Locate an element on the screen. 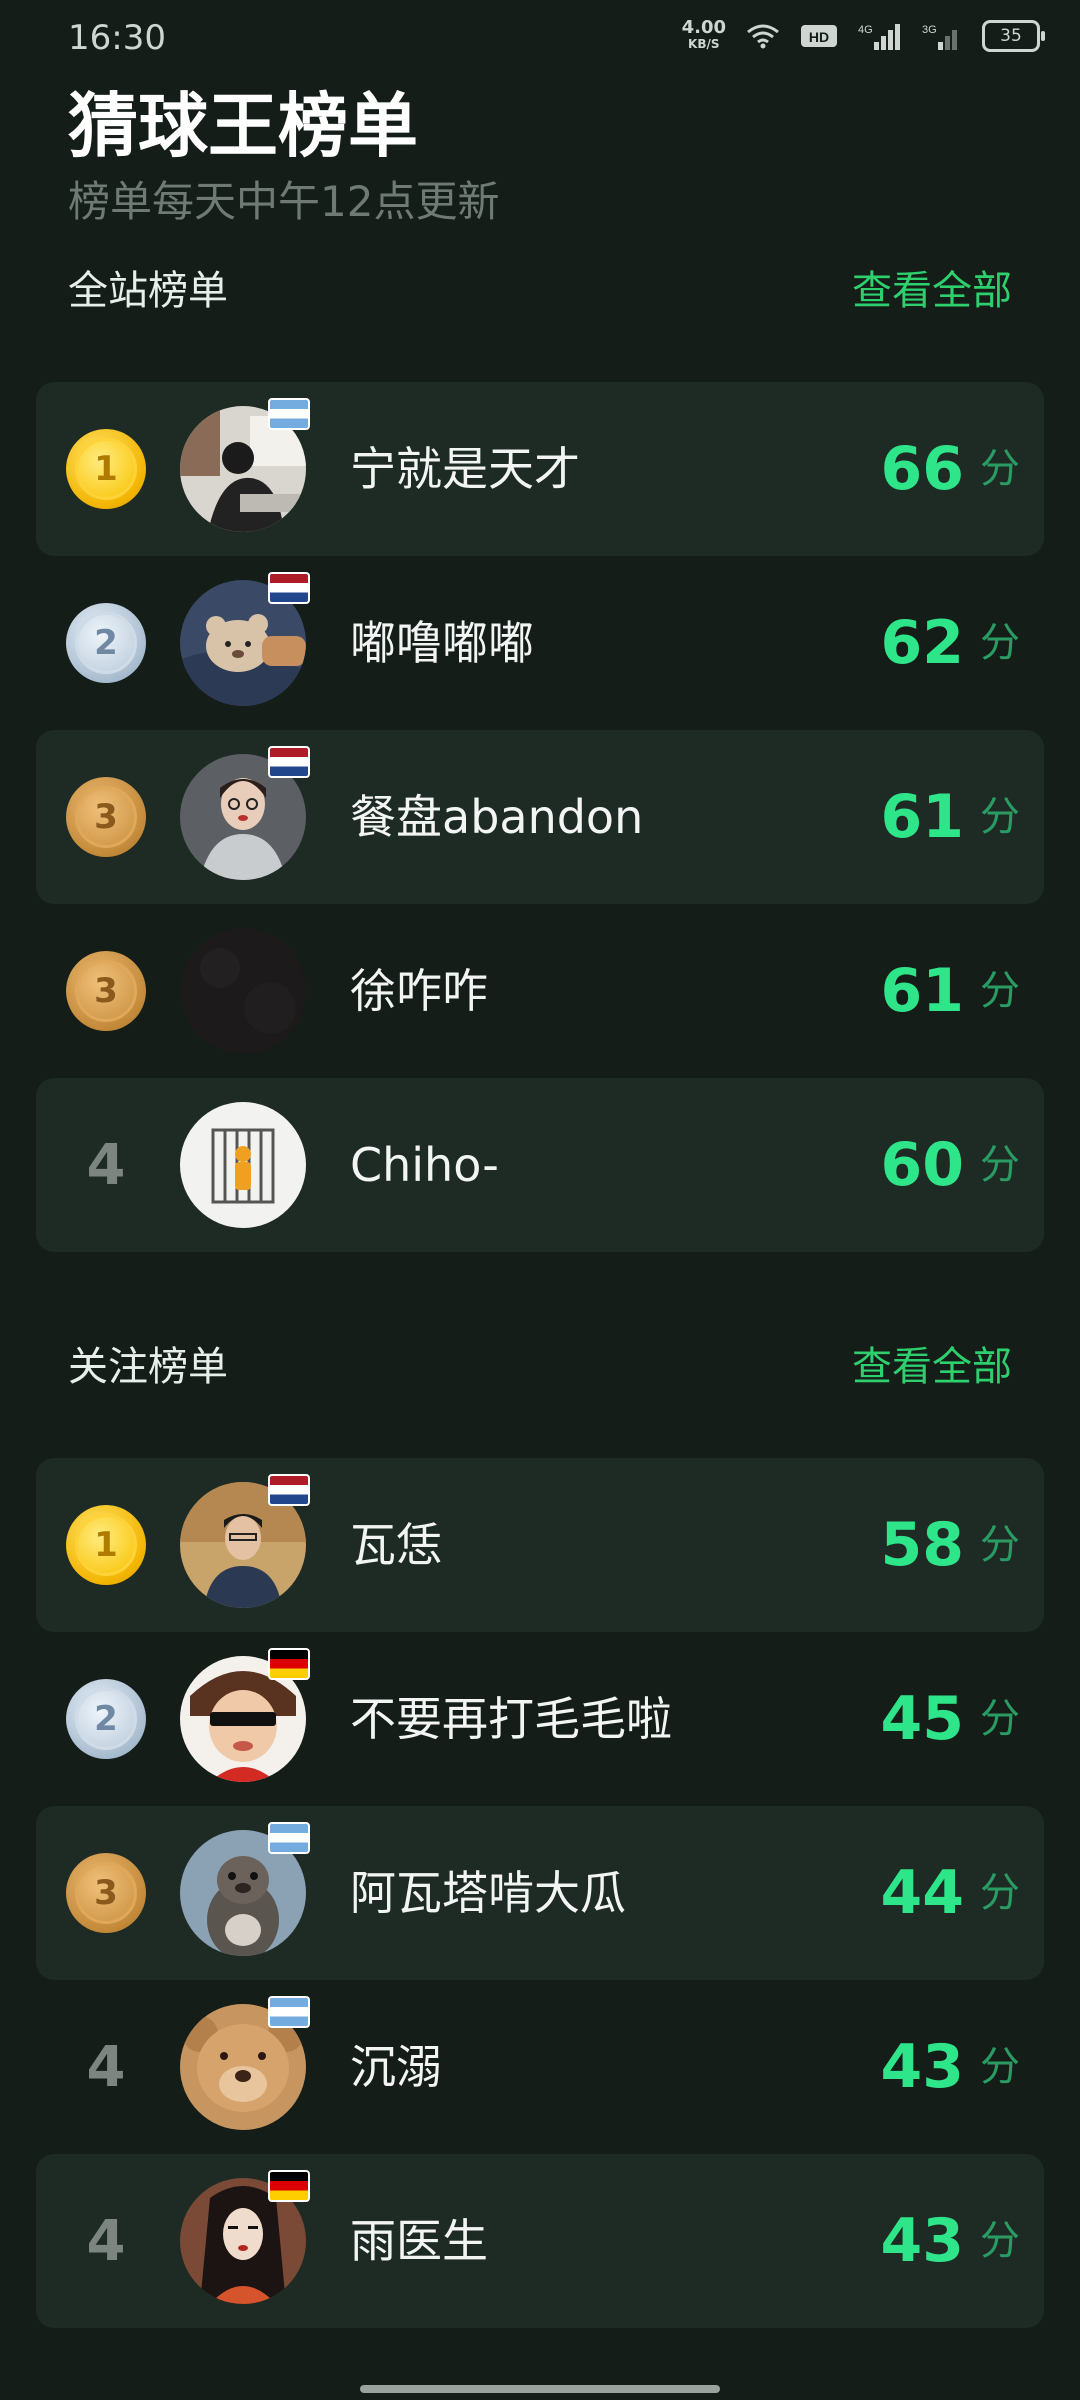 The height and width of the screenshot is (2400, 1080). leaderboard-row: 4 沉溺 43 分 is located at coordinates (540, 2067).